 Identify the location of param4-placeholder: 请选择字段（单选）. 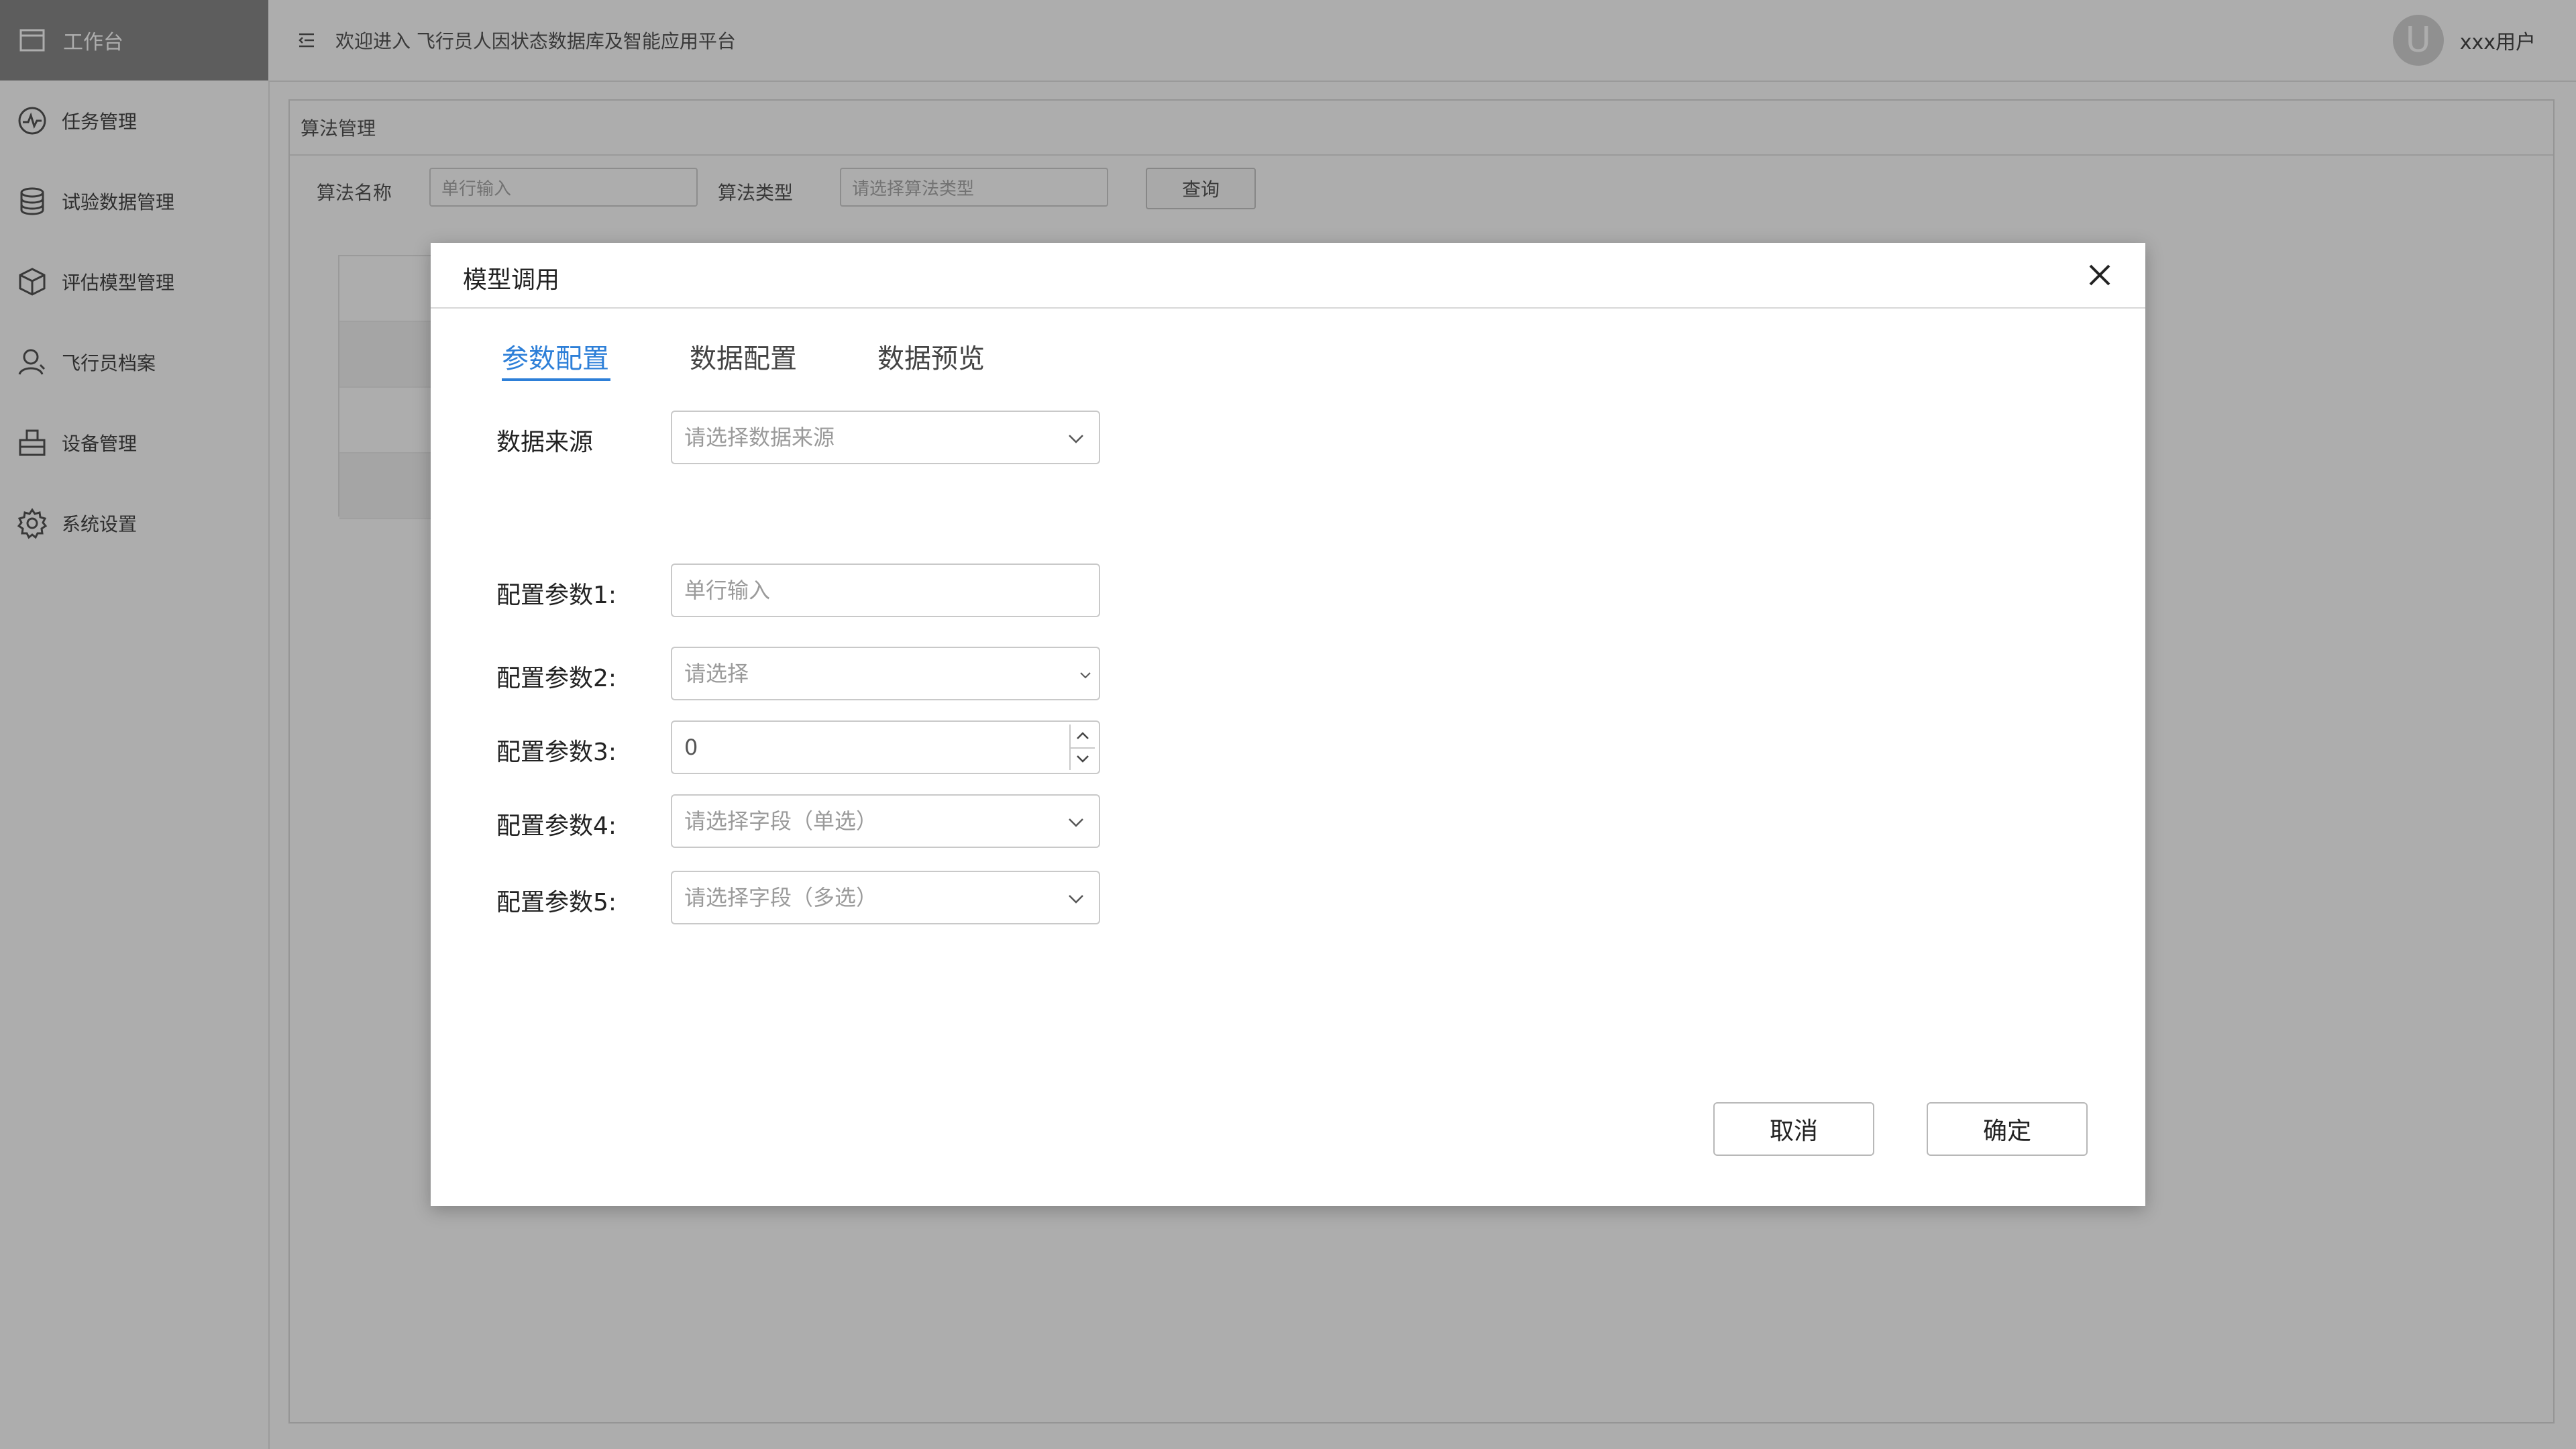
(781, 821).